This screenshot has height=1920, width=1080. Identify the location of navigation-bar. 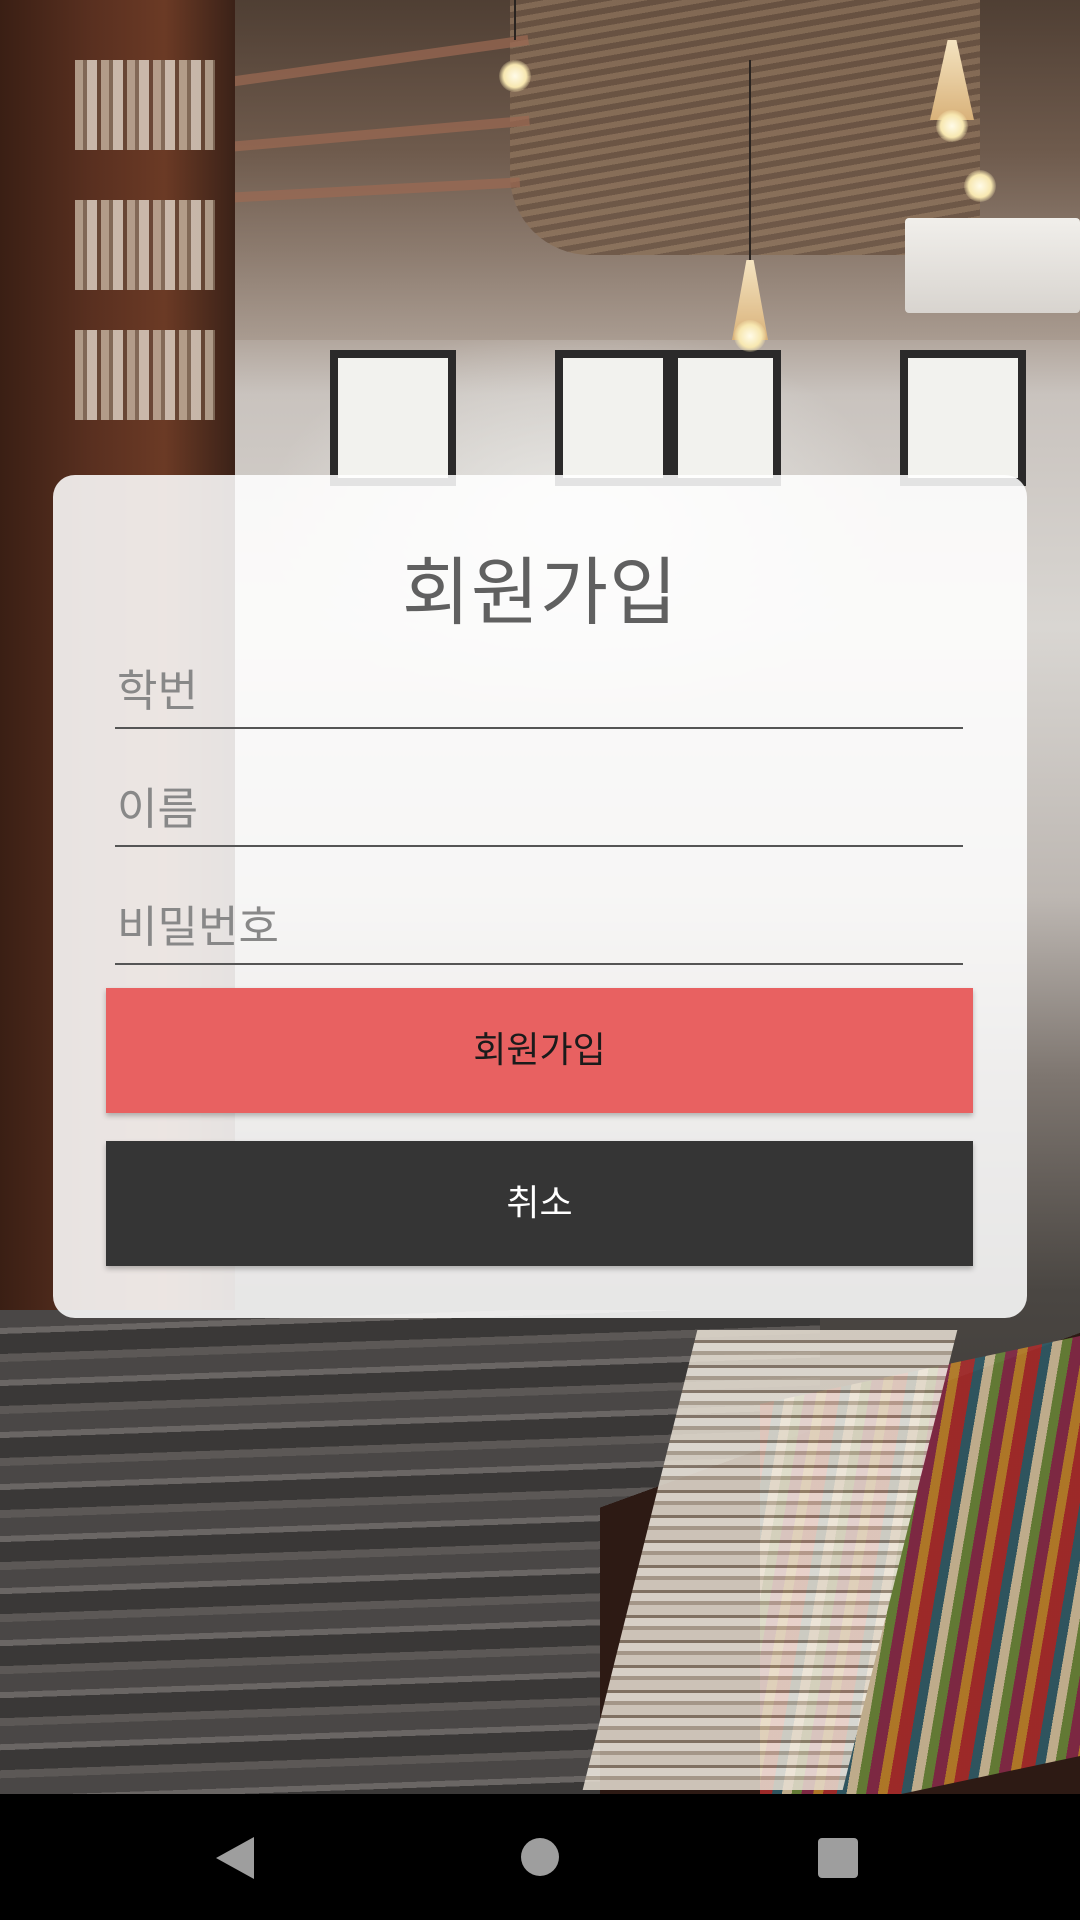
(540, 1857).